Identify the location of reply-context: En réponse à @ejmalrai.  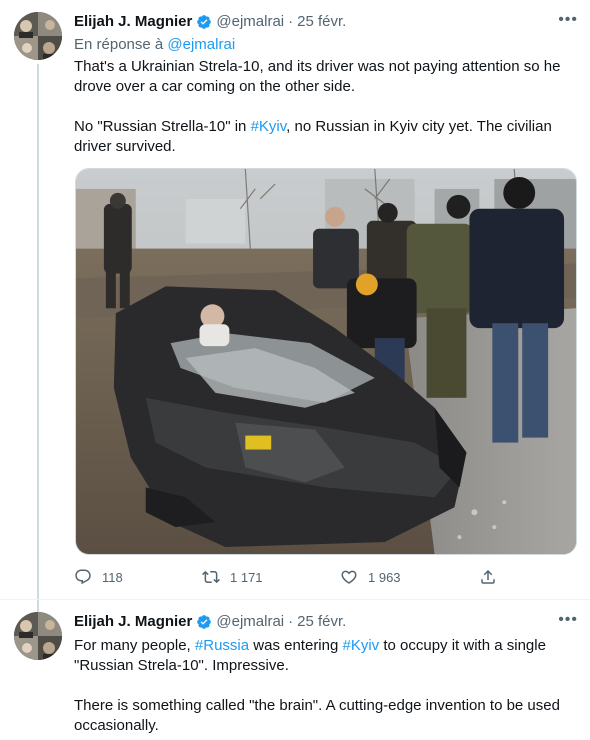
(154, 45).